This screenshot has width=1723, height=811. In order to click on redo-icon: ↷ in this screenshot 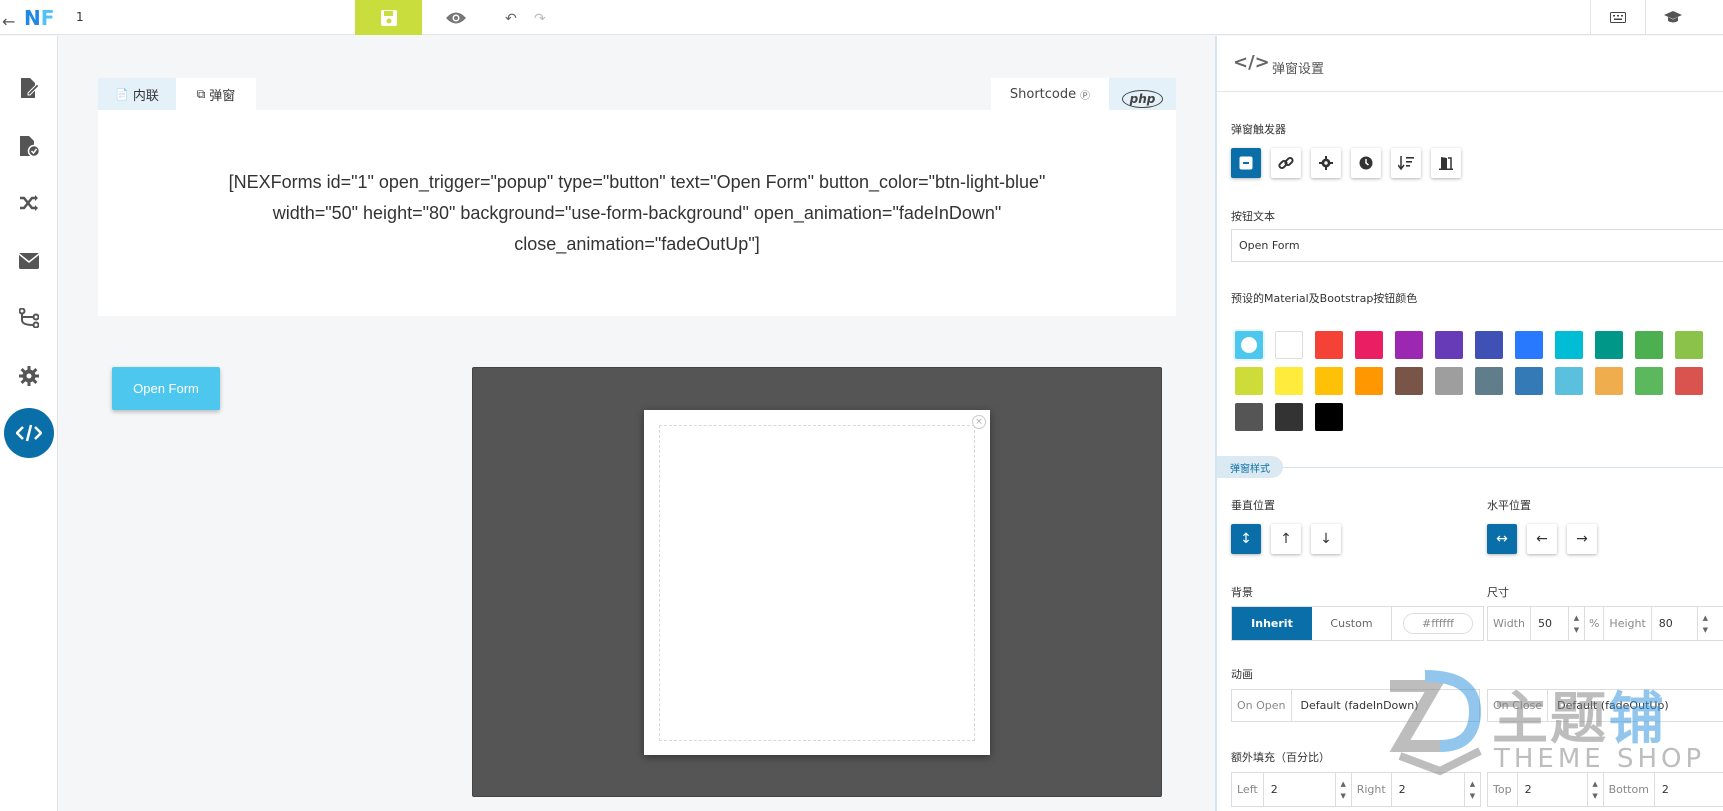, I will do `click(540, 19)`.